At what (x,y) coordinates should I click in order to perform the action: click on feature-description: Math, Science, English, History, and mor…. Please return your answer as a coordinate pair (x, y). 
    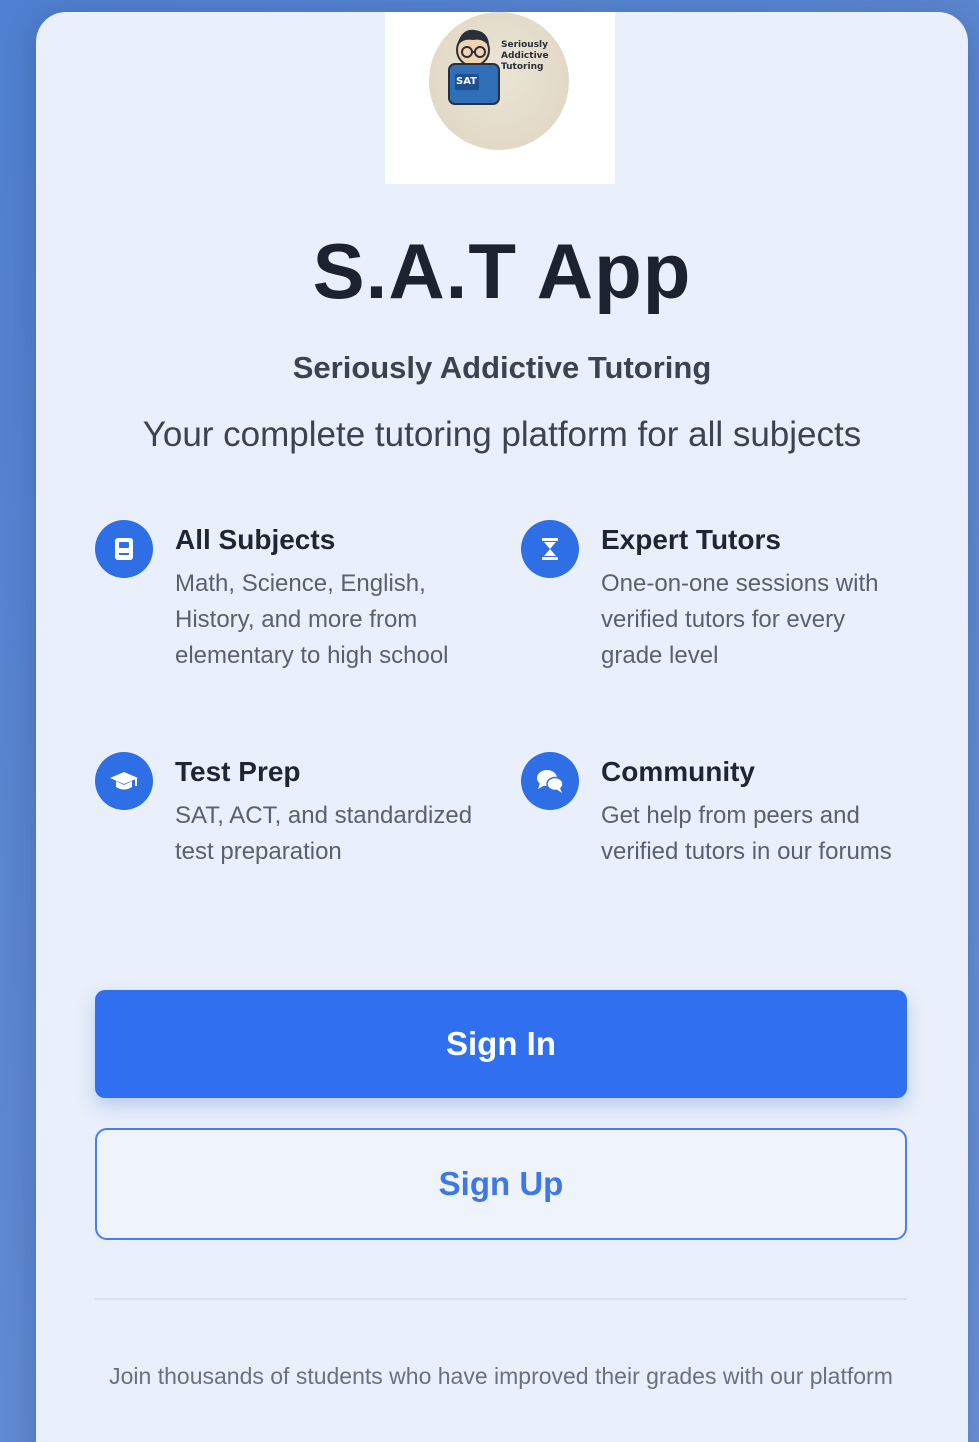
    Looking at the image, I should click on (312, 619).